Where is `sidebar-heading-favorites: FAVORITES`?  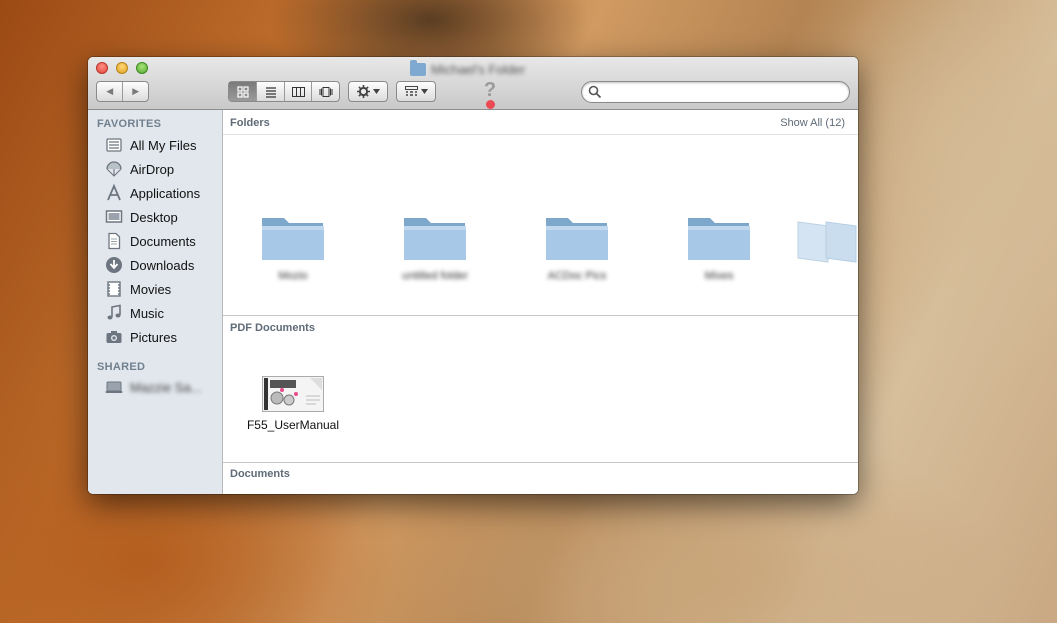 sidebar-heading-favorites: FAVORITES is located at coordinates (129, 124).